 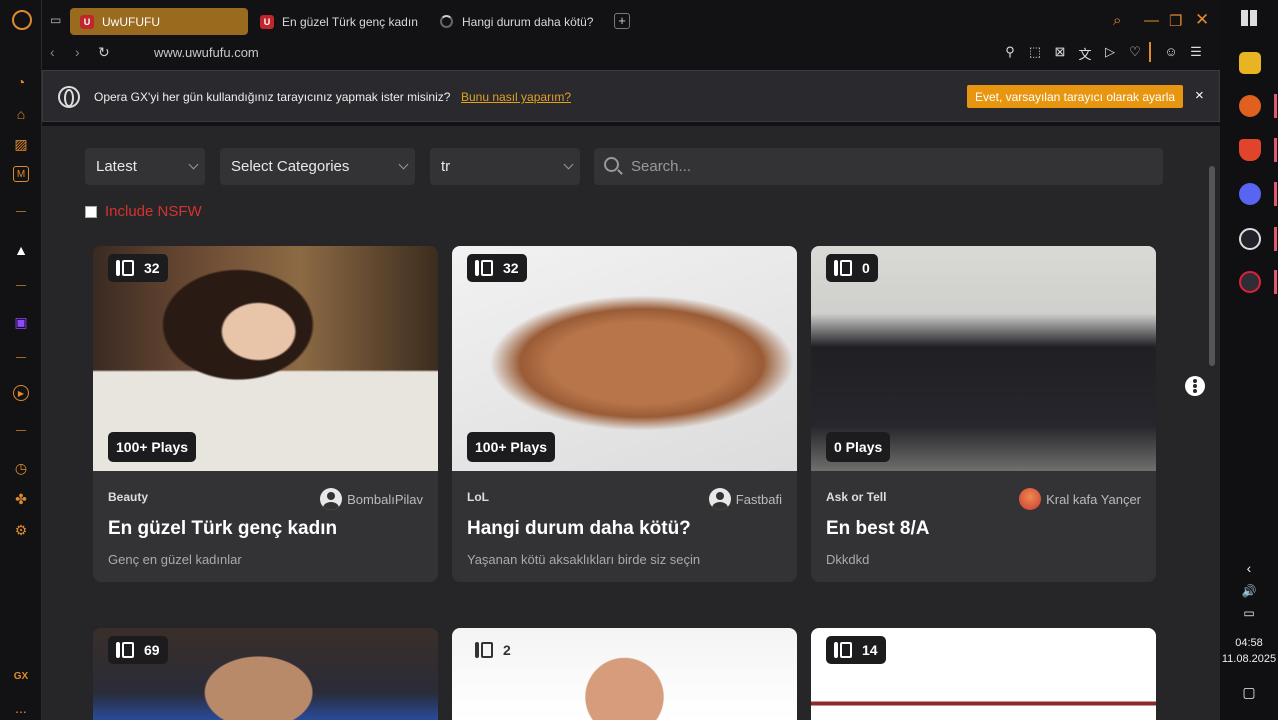 What do you see at coordinates (116, 166) in the screenshot?
I see `sort-value: Latest` at bounding box center [116, 166].